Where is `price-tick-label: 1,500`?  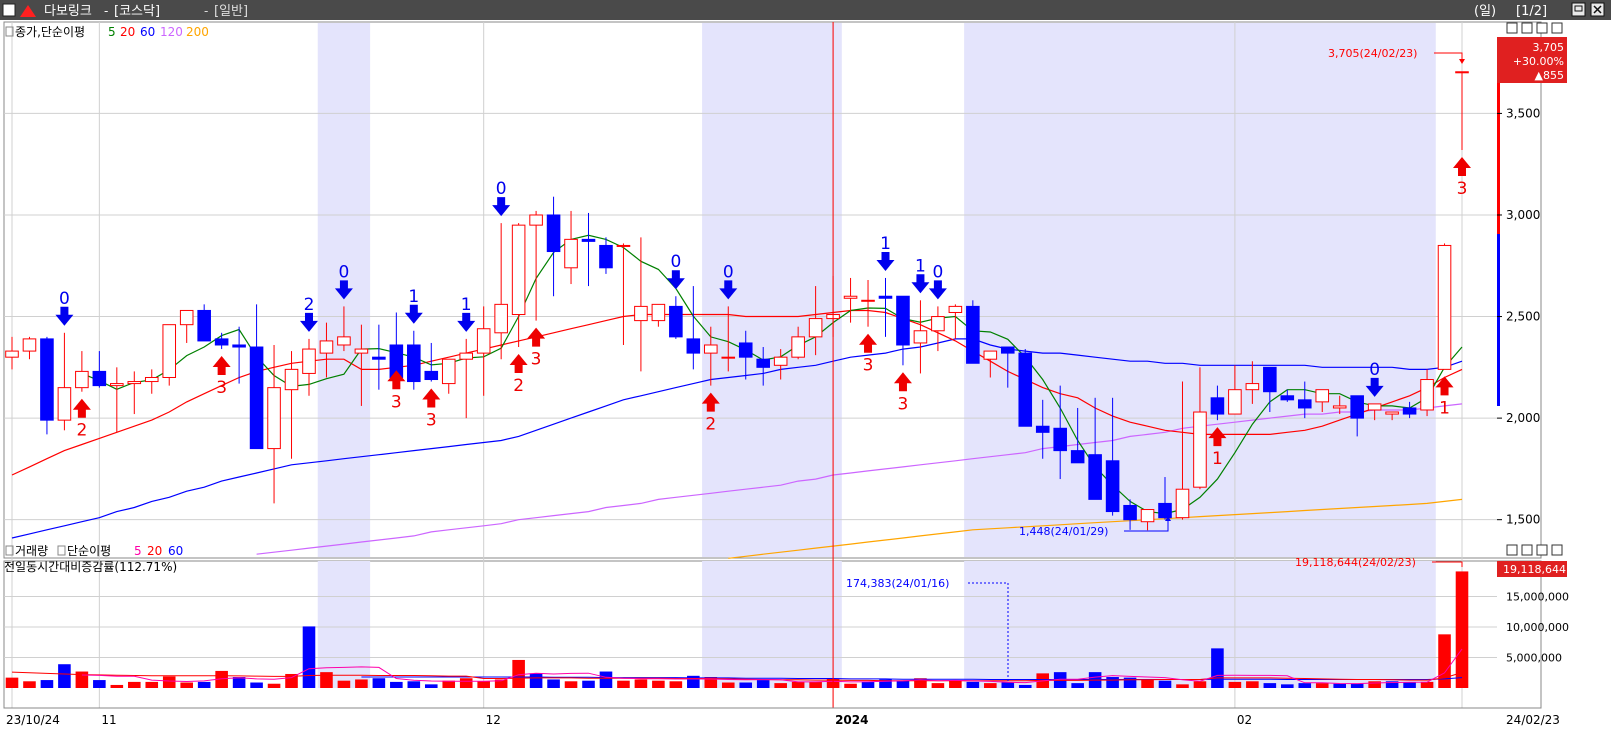
price-tick-label: 1,500 is located at coordinates (1523, 520).